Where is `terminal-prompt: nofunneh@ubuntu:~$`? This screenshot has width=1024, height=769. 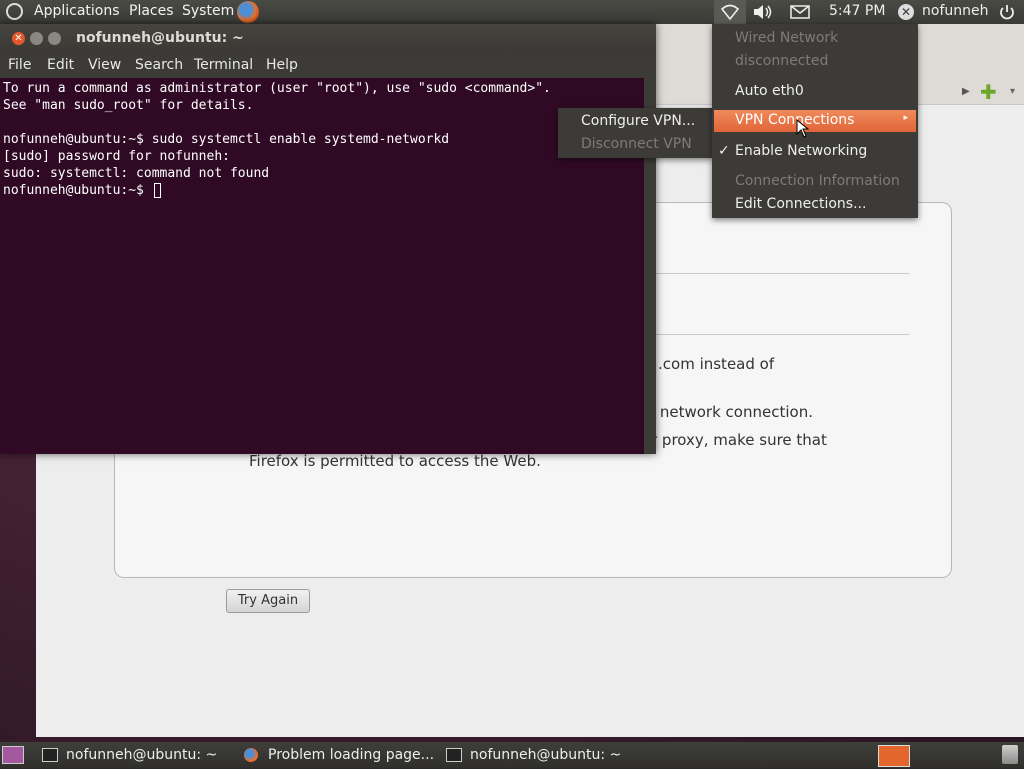
terminal-prompt: nofunneh@ubuntu:~$ is located at coordinates (77, 190).